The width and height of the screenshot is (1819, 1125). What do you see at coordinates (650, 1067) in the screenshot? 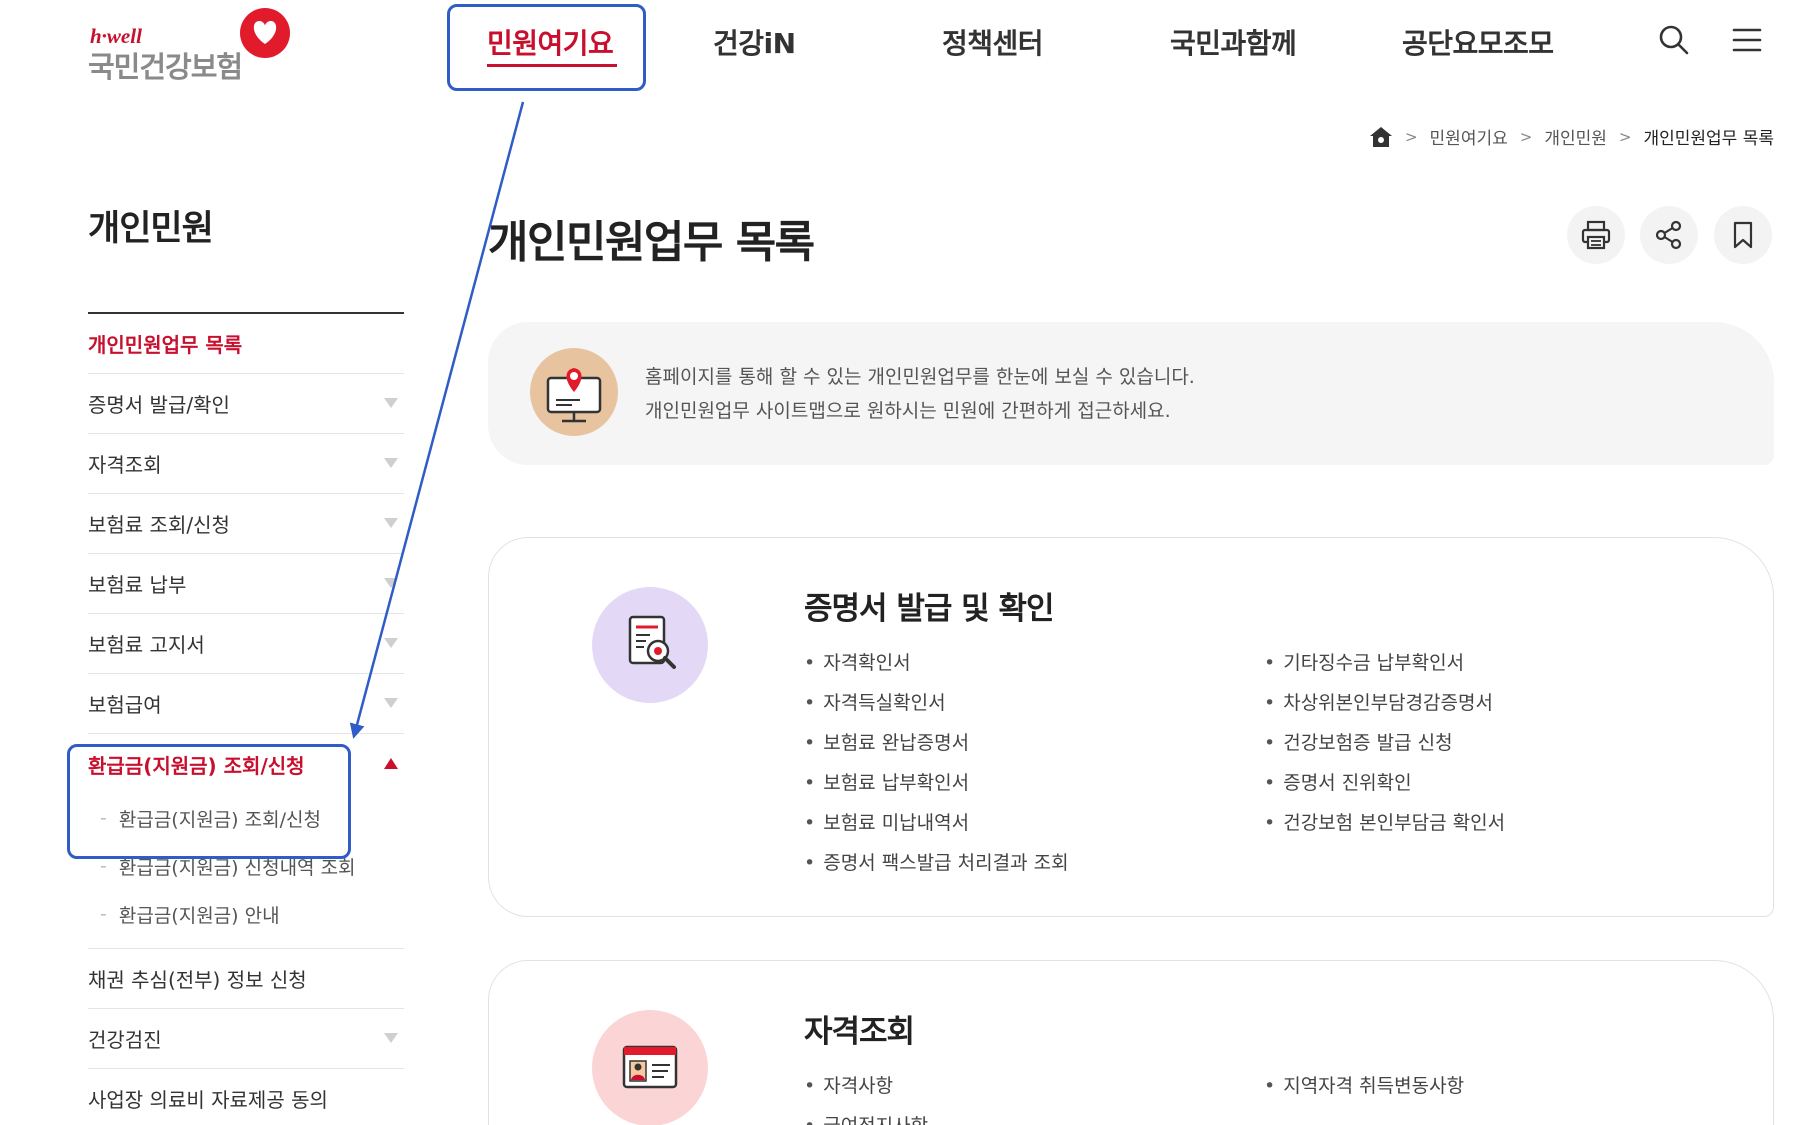
I see `id-card-icon` at bounding box center [650, 1067].